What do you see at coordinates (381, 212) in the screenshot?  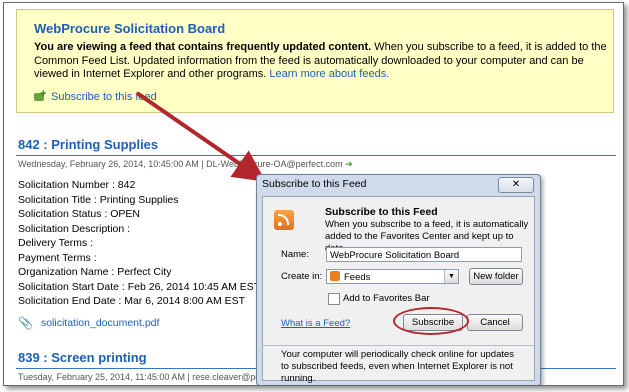 I see `dialog-heading: Subscribe to this Feed` at bounding box center [381, 212].